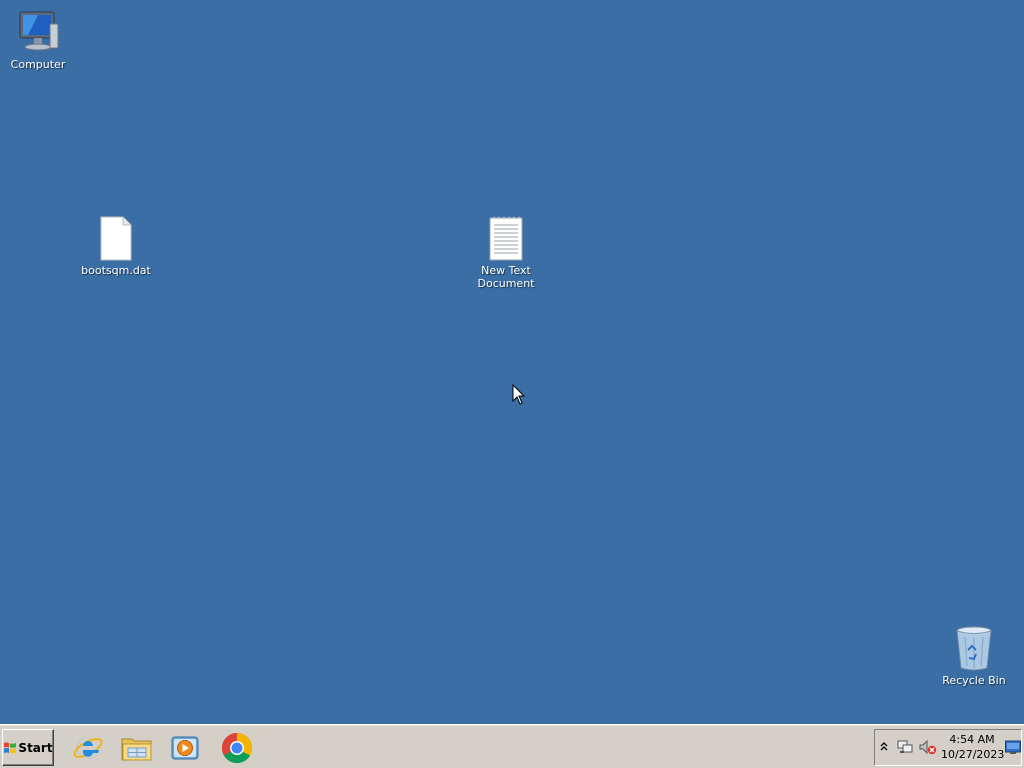 The width and height of the screenshot is (1024, 768). I want to click on desktop-icon-new-text-document: New Text Document, so click(506, 252).